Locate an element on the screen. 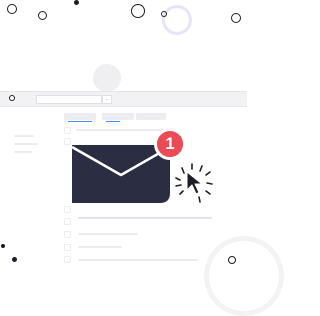  decor-ring-accent is located at coordinates (177, 20).